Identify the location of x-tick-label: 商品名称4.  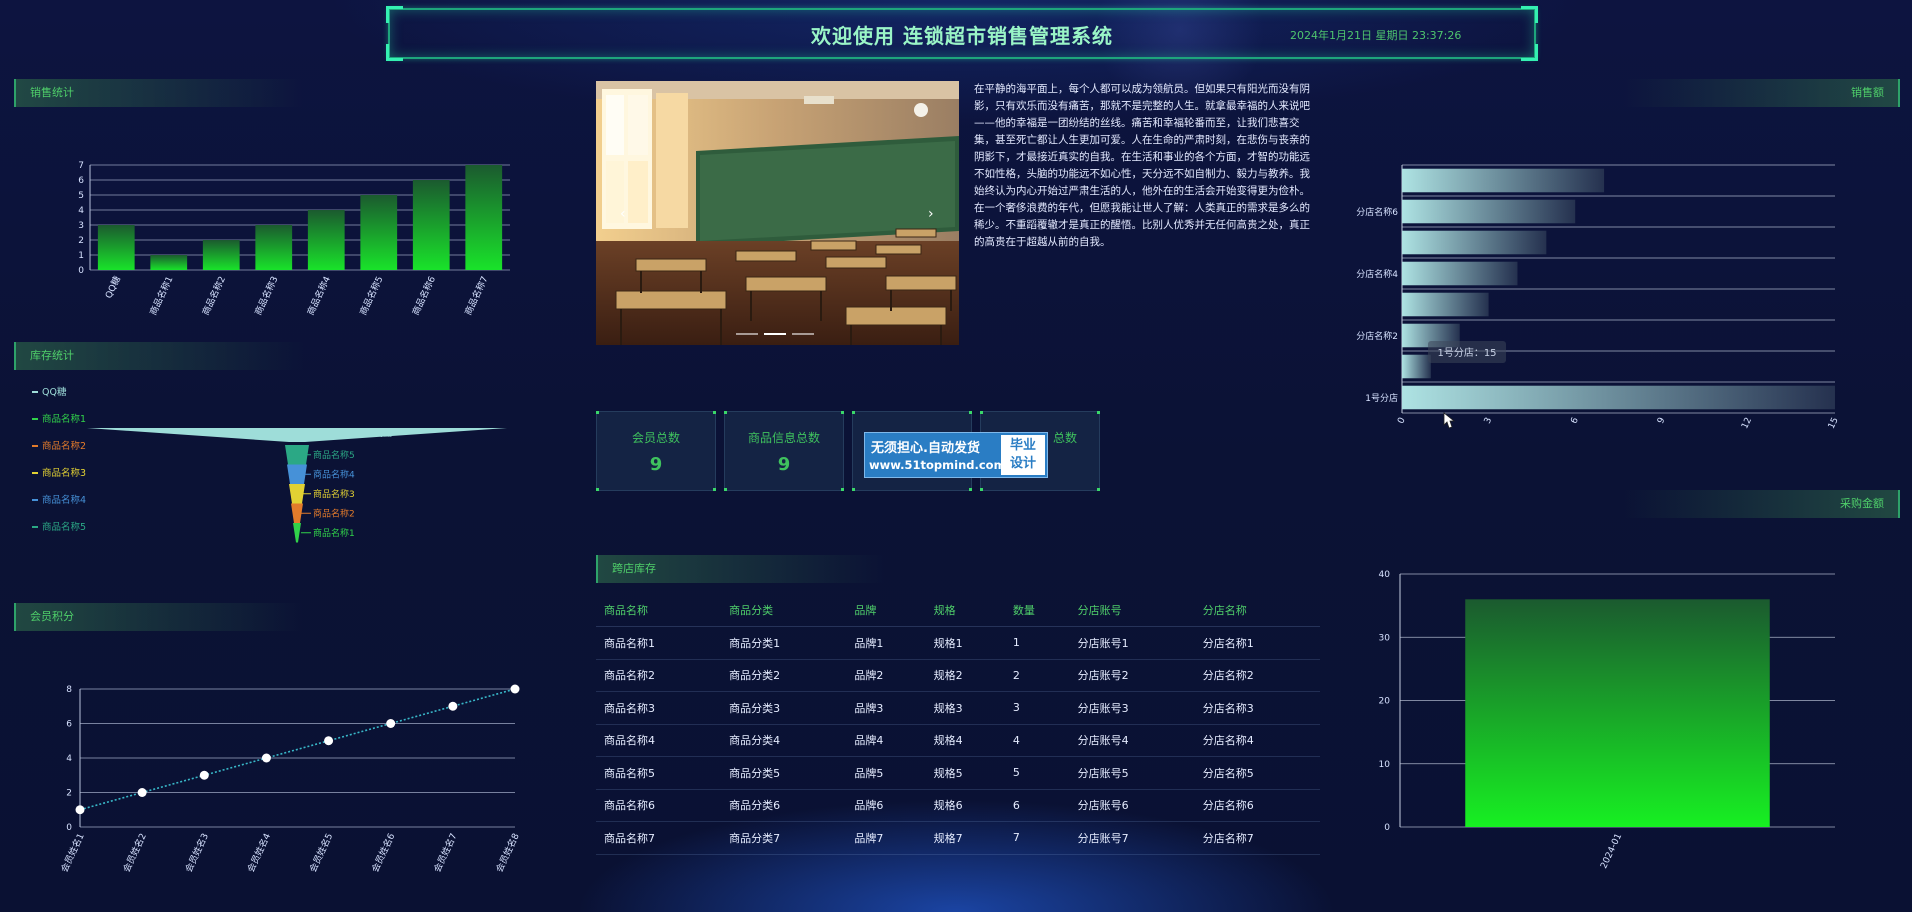
(318, 295).